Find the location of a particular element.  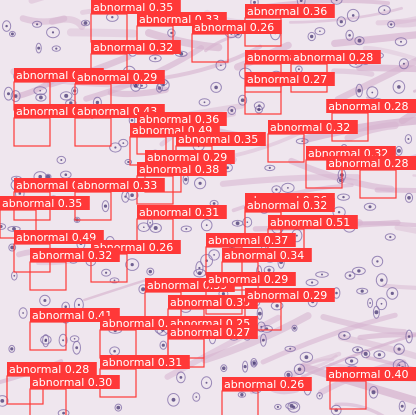

detection-label: abnormal 0.36 is located at coordinates (287, 11).